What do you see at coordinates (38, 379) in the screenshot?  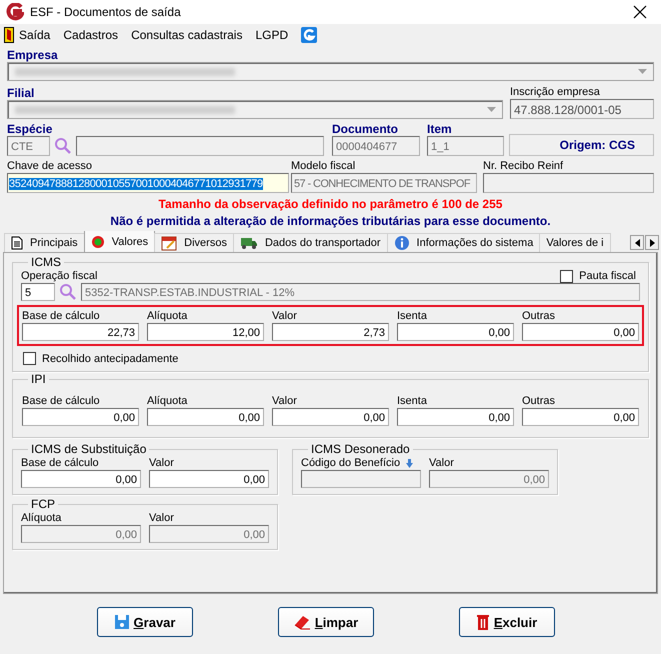 I see `group-title: IPI` at bounding box center [38, 379].